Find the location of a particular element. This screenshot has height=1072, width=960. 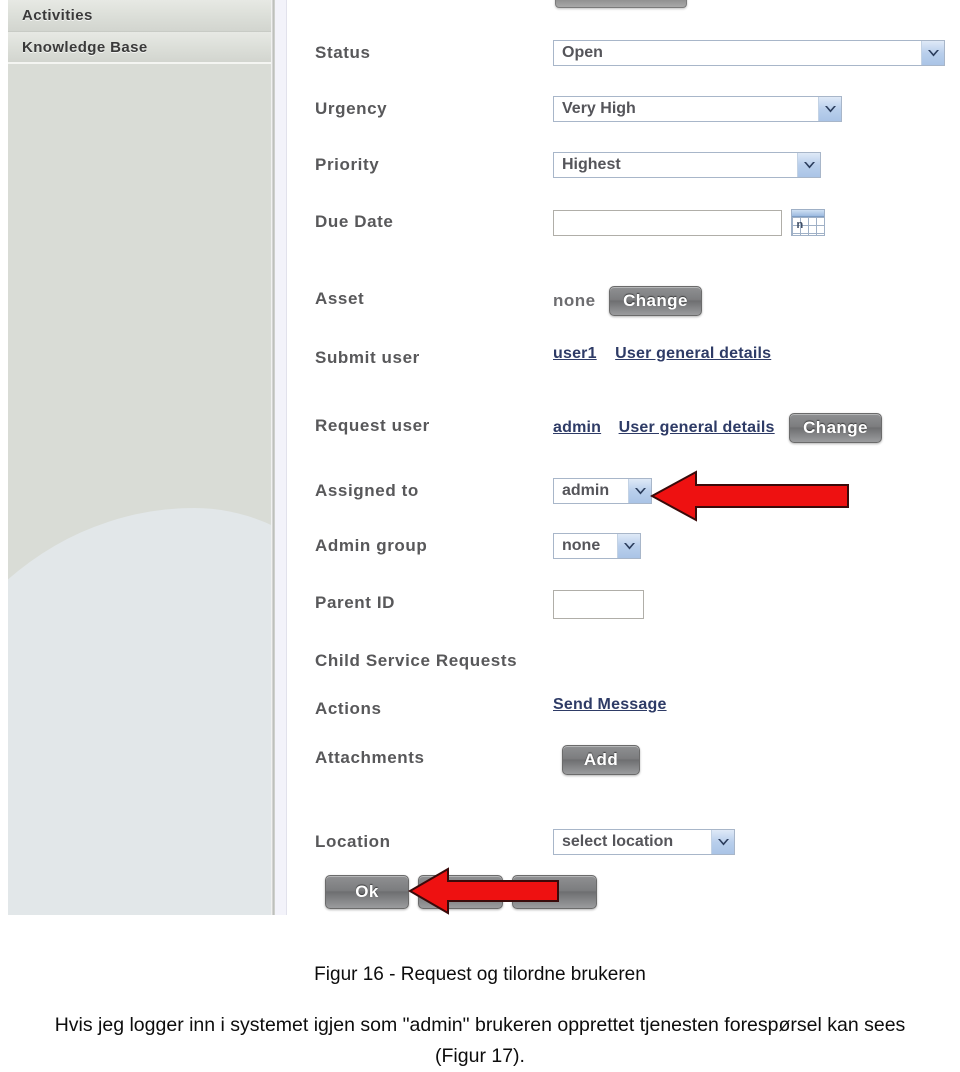

form-row-location: Location select location is located at coordinates (625, 844).